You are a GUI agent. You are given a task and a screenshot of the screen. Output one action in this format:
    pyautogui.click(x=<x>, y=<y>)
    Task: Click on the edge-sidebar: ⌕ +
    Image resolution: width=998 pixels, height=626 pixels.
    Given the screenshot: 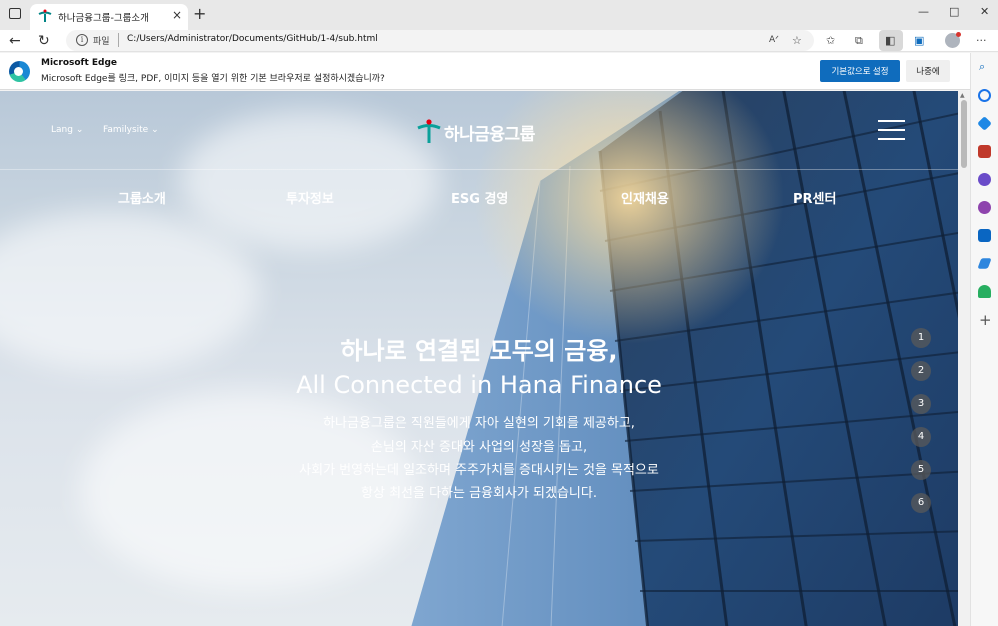 What is the action you would take?
    pyautogui.click(x=984, y=339)
    